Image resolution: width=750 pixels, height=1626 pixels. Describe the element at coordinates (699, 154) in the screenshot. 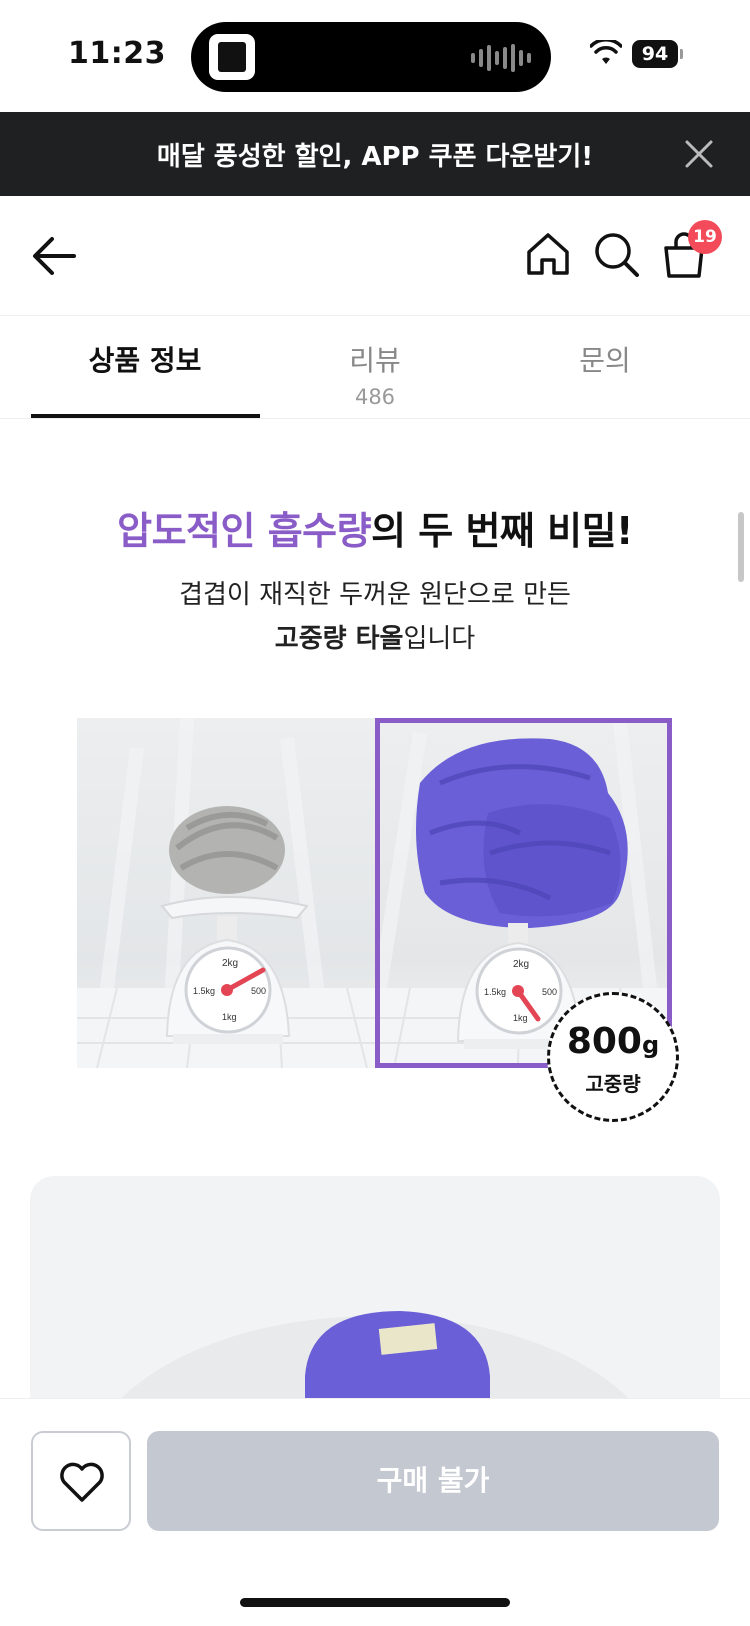

I see `close-icon` at that location.